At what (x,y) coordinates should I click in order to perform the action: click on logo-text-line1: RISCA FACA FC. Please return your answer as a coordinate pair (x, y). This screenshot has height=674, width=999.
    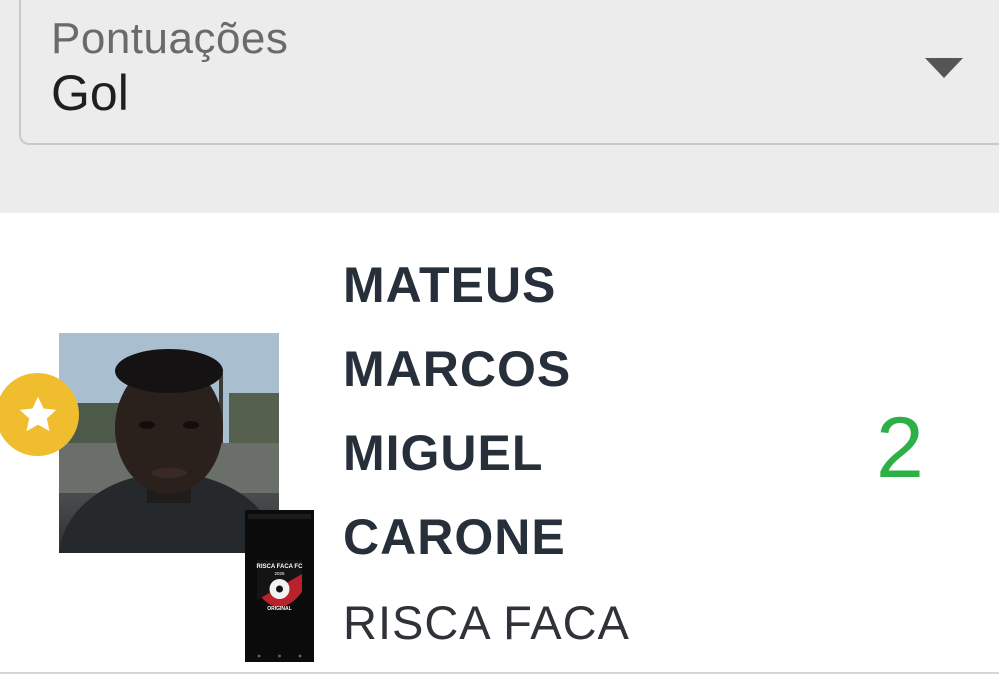
    Looking at the image, I should click on (280, 567).